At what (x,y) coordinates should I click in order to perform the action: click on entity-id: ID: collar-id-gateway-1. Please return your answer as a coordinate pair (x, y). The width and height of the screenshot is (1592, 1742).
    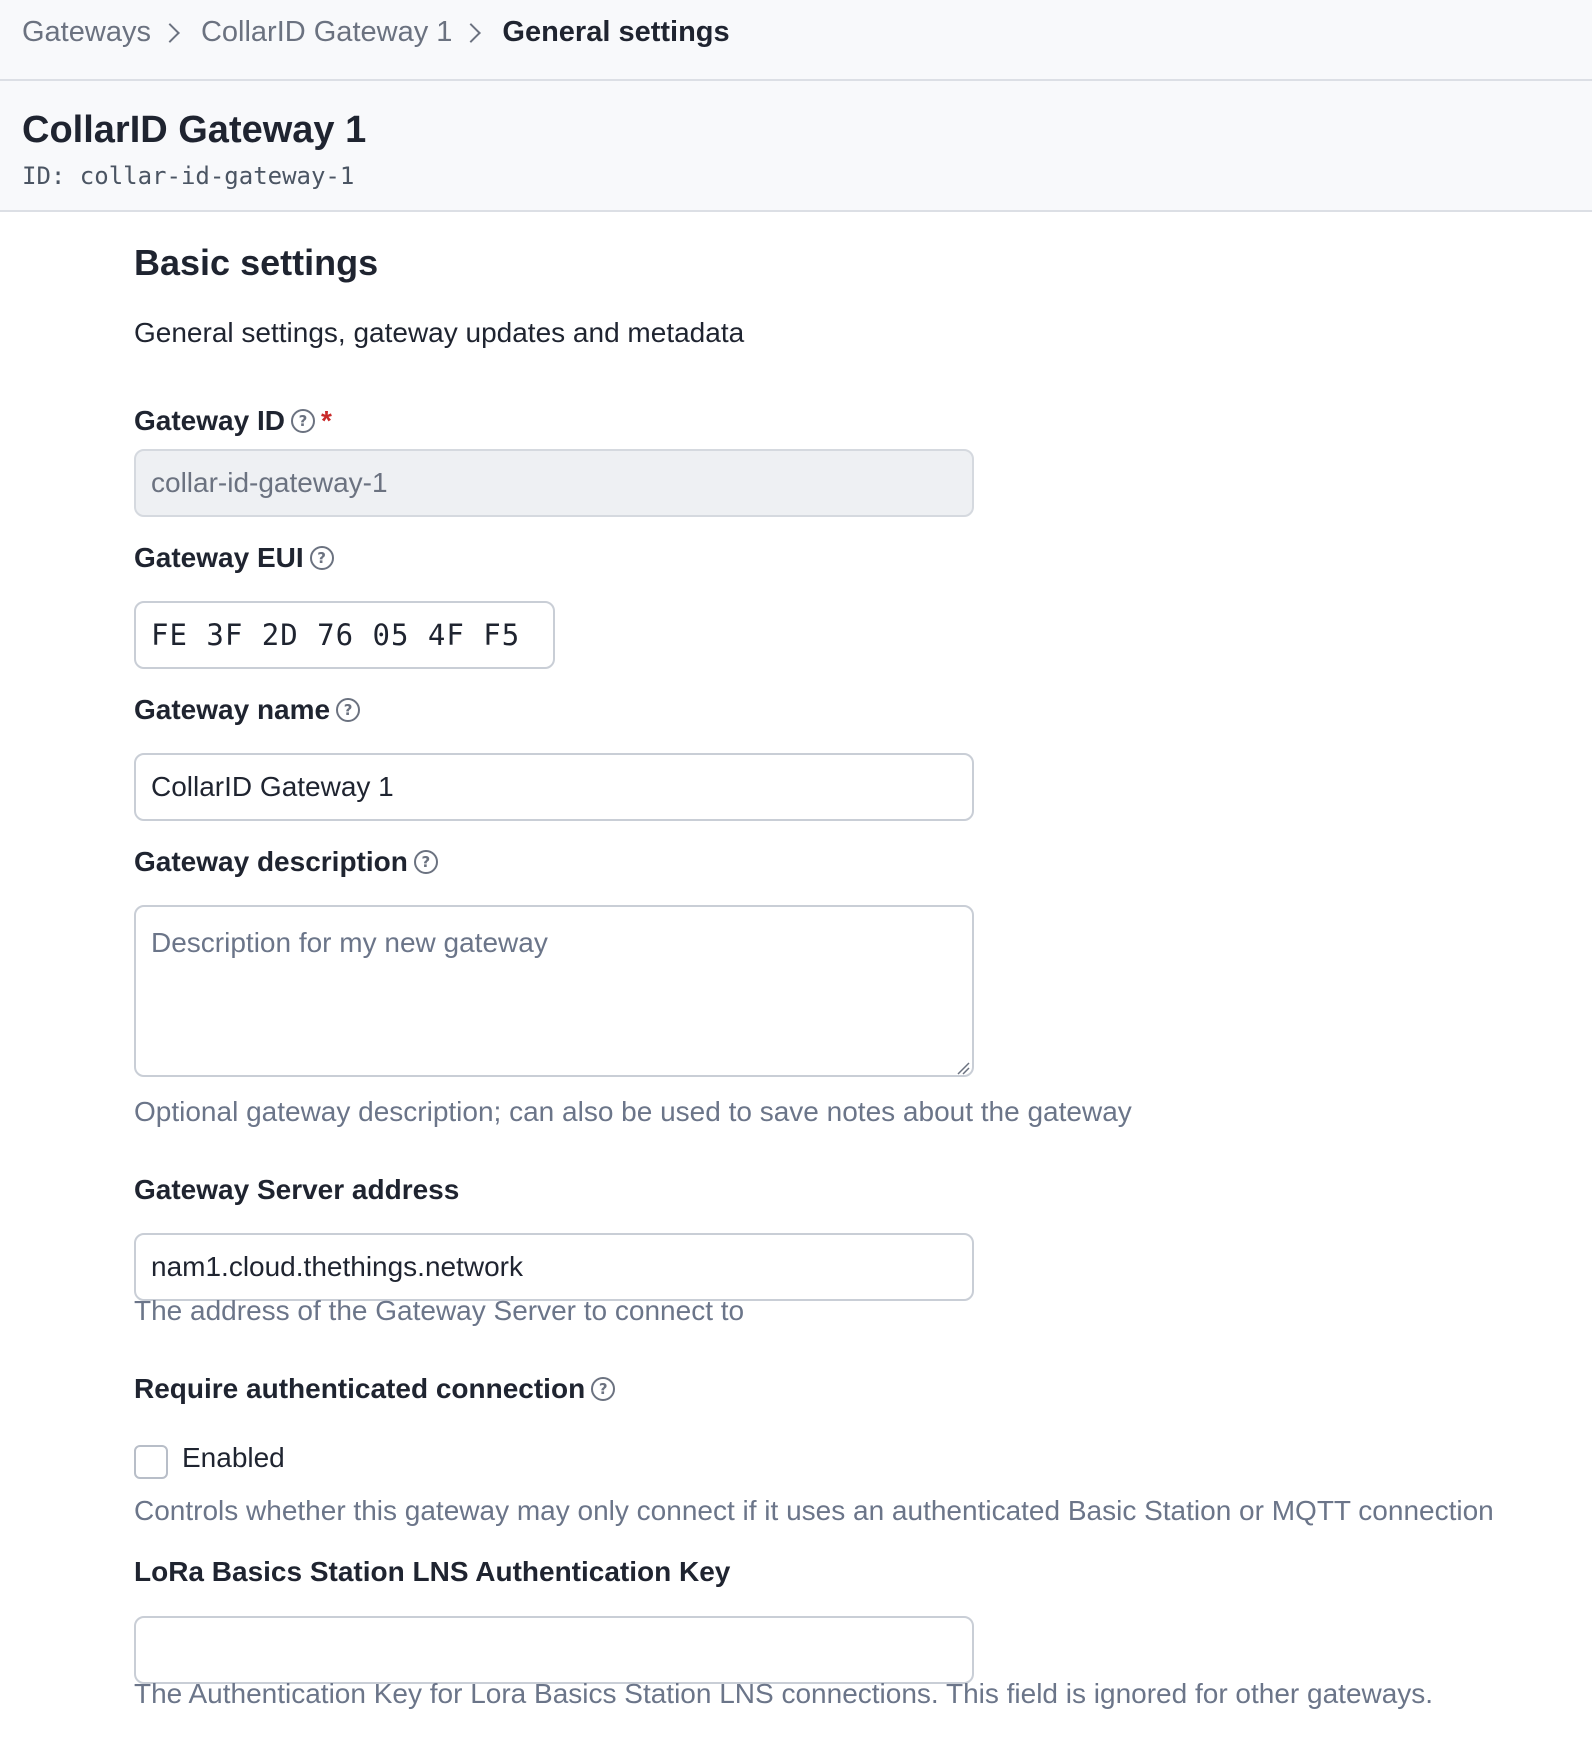
    Looking at the image, I should click on (188, 176).